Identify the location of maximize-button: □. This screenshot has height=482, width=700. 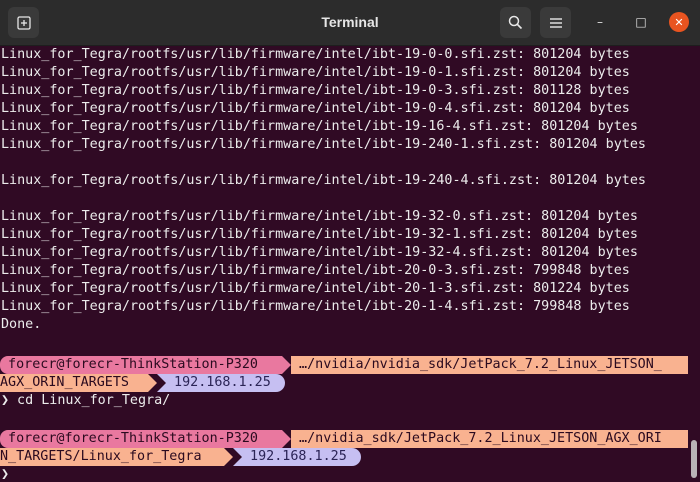
(641, 22).